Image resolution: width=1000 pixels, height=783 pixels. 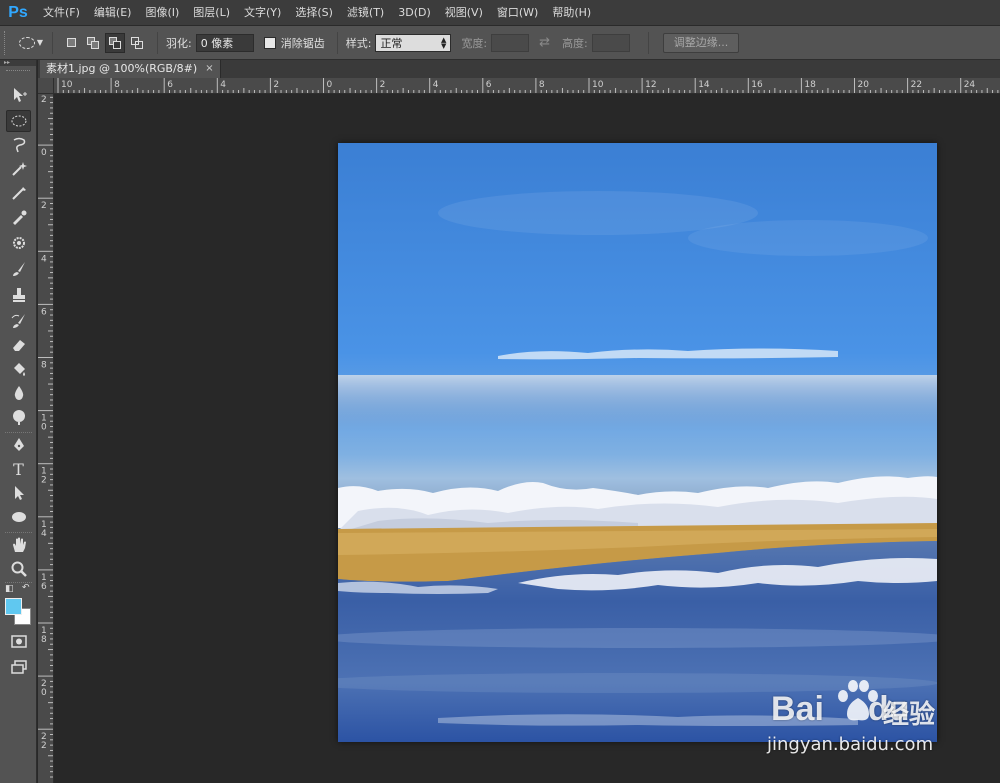 What do you see at coordinates (18, 243) in the screenshot?
I see `spot-healing-tool-icon` at bounding box center [18, 243].